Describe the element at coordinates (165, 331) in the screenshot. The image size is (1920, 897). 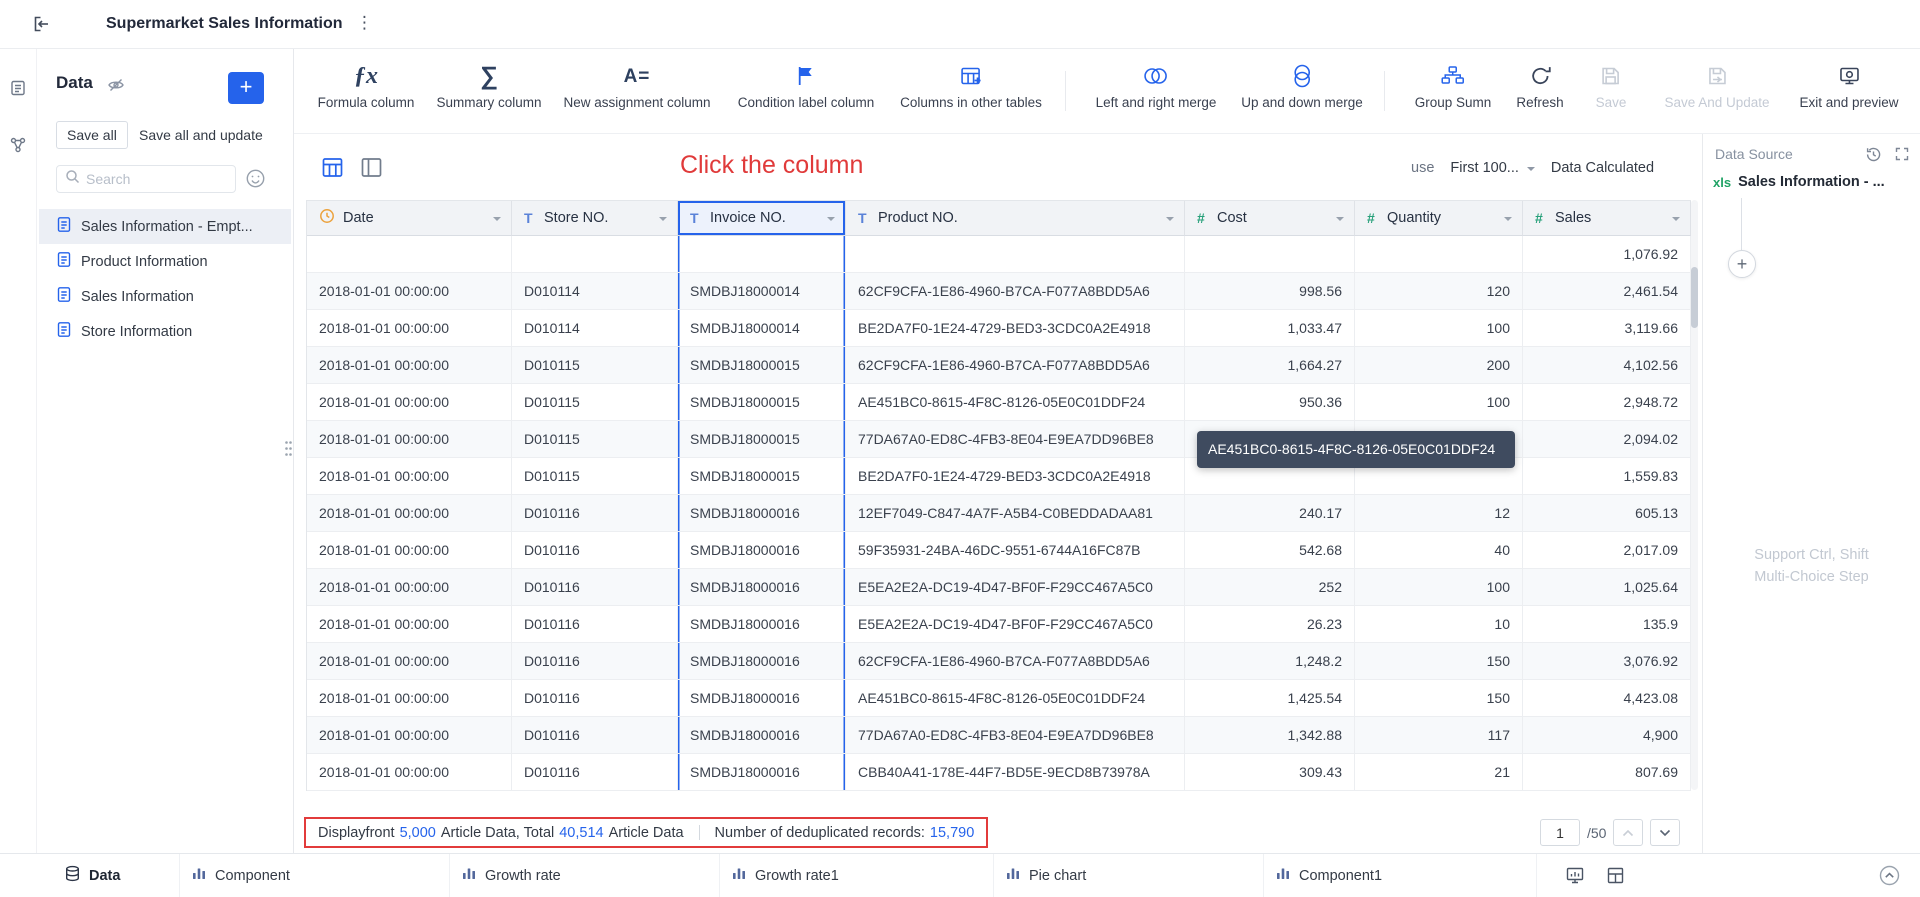
I see `sidebar-item-store-information: Store Information` at that location.